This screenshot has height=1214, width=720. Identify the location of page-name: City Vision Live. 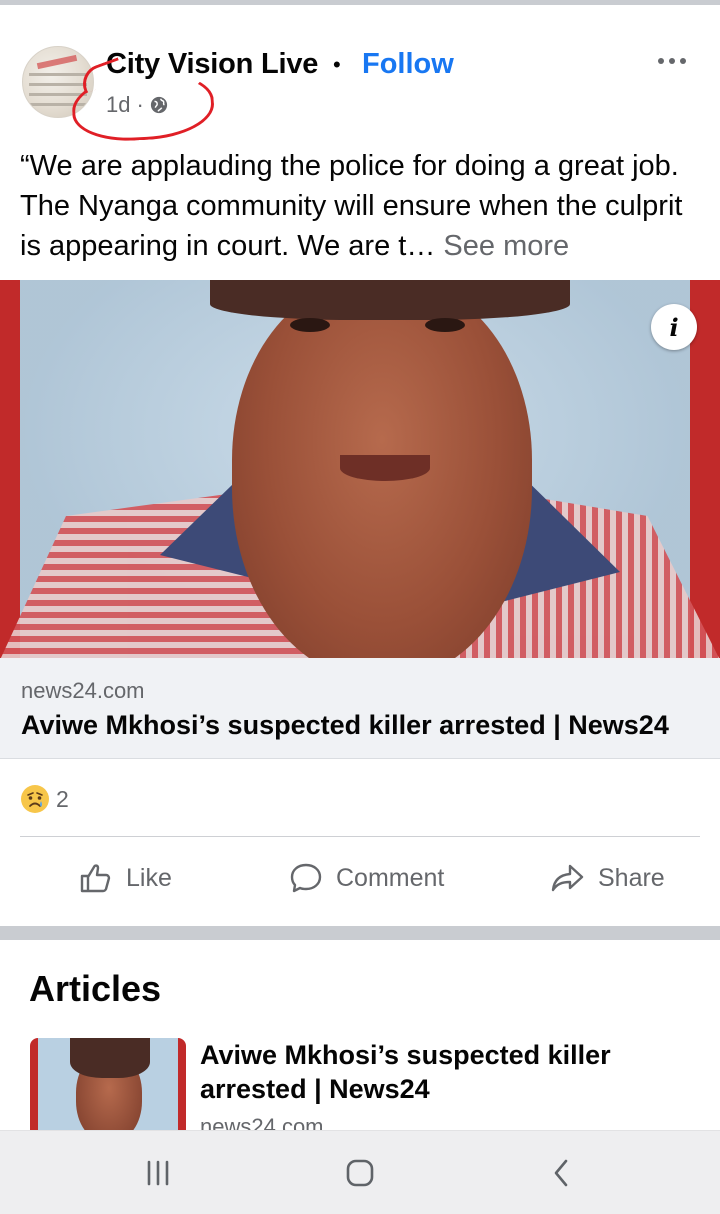
(212, 64).